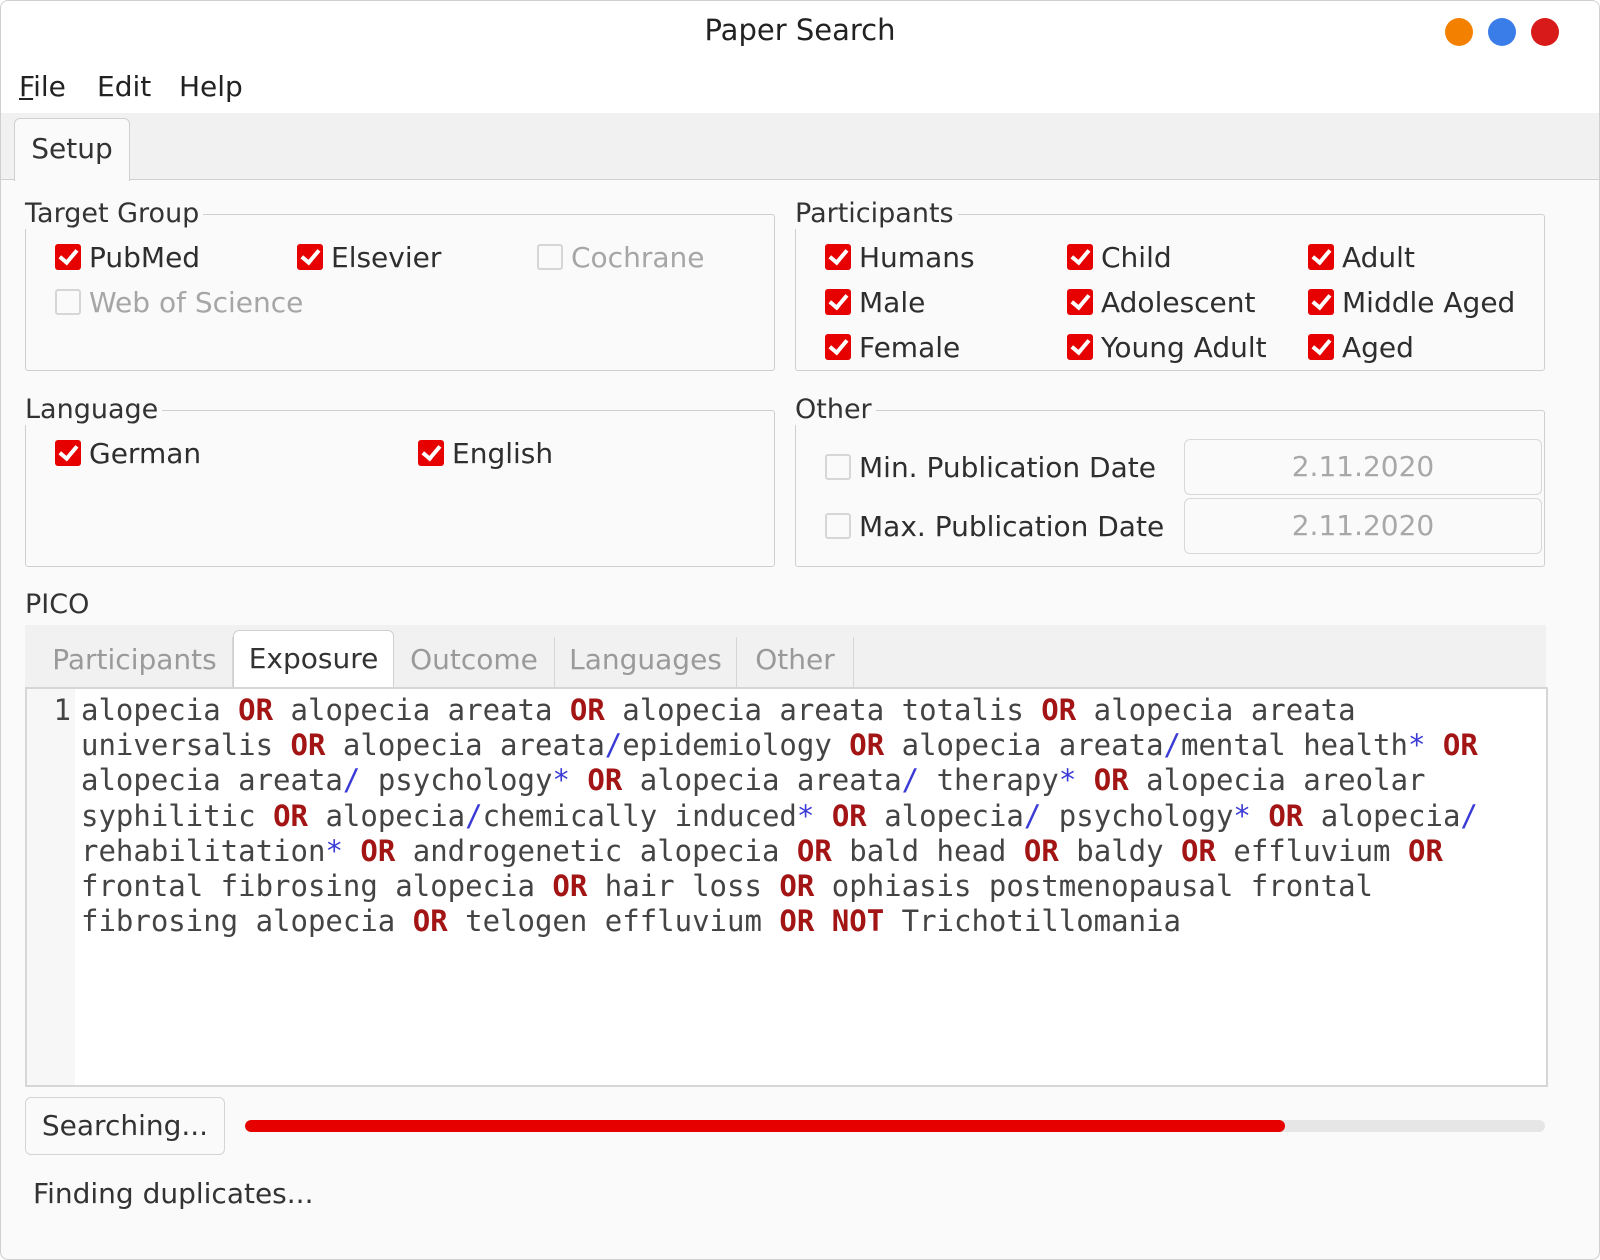 The width and height of the screenshot is (1600, 1260). What do you see at coordinates (639, 815) in the screenshot?
I see `query-term: chemically induced` at bounding box center [639, 815].